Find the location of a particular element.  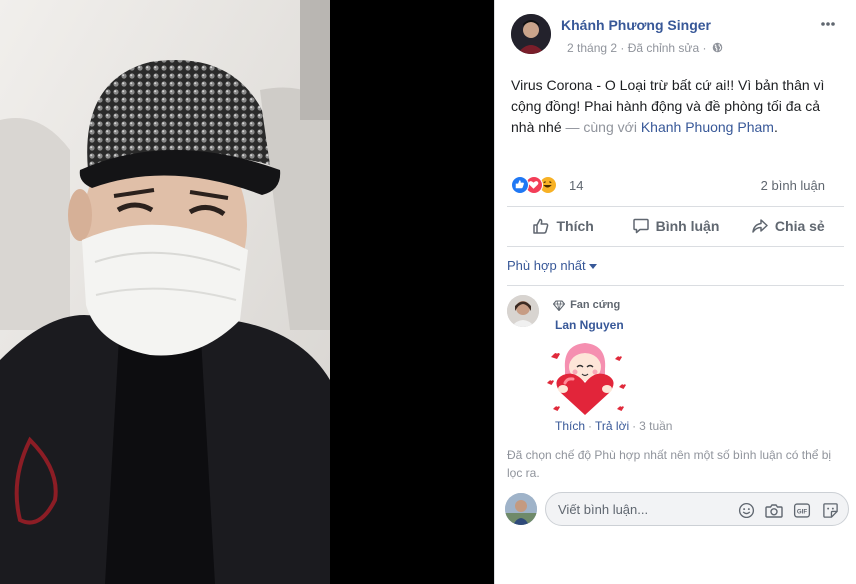

current-user-avatar is located at coordinates (521, 509).